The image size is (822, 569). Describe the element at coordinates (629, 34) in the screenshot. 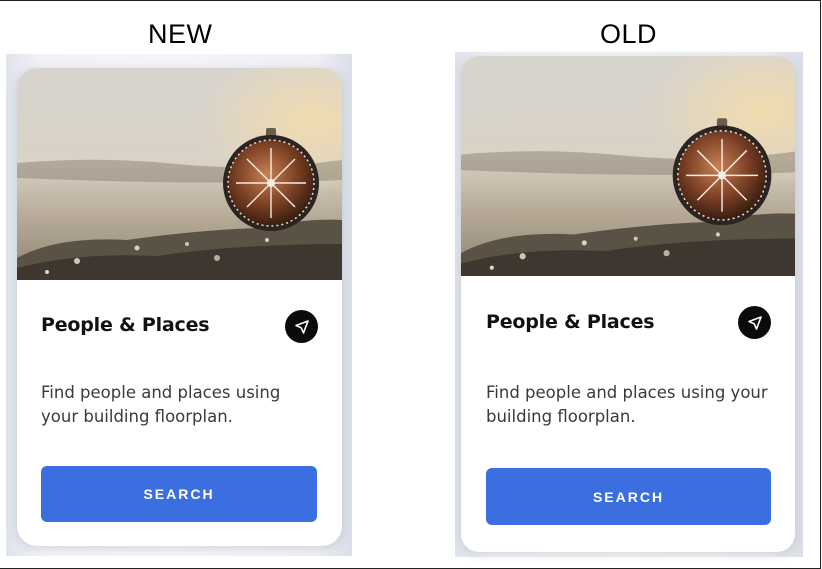

I see `old-heading: OLD` at that location.